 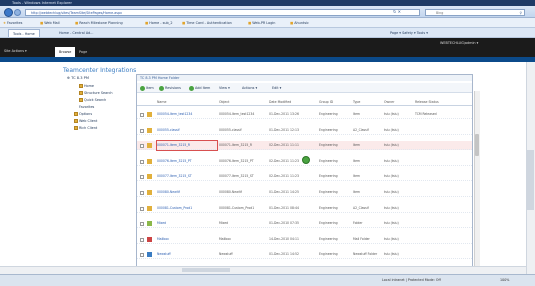 I want to click on view-menu: View ▾, so click(x=224, y=88).